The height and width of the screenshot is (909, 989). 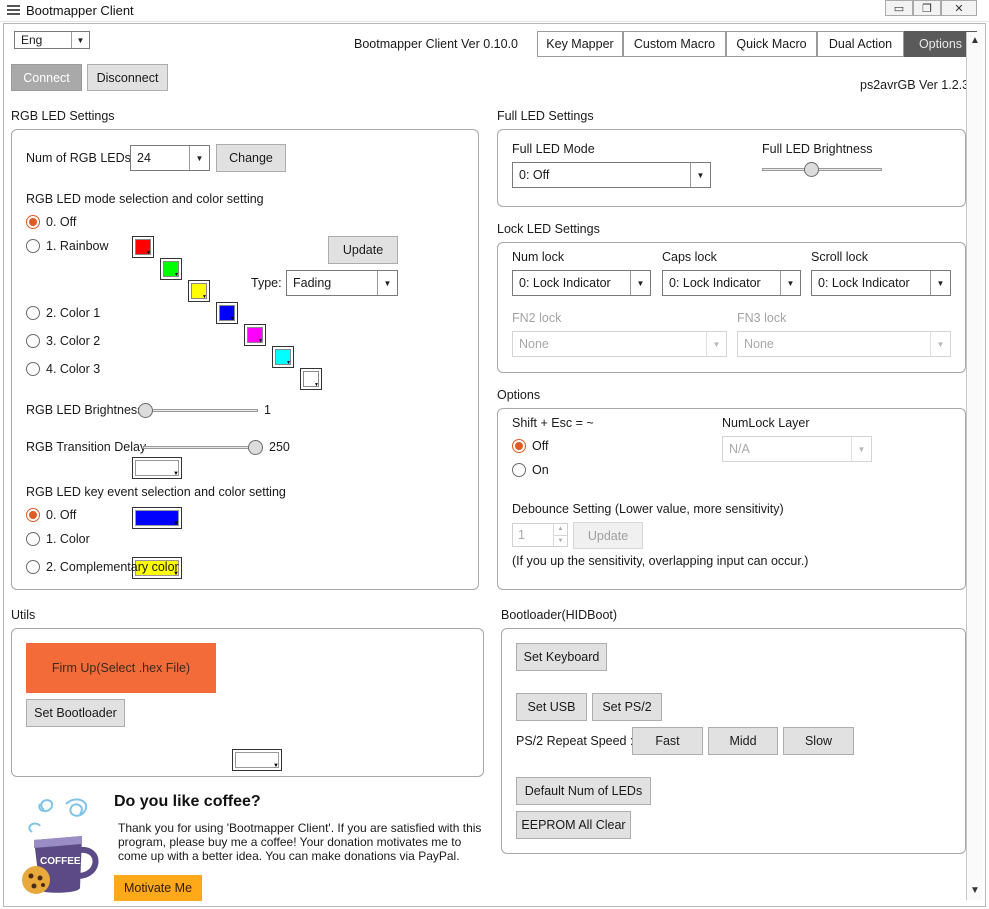 I want to click on fast-button: Fast, so click(x=667, y=741).